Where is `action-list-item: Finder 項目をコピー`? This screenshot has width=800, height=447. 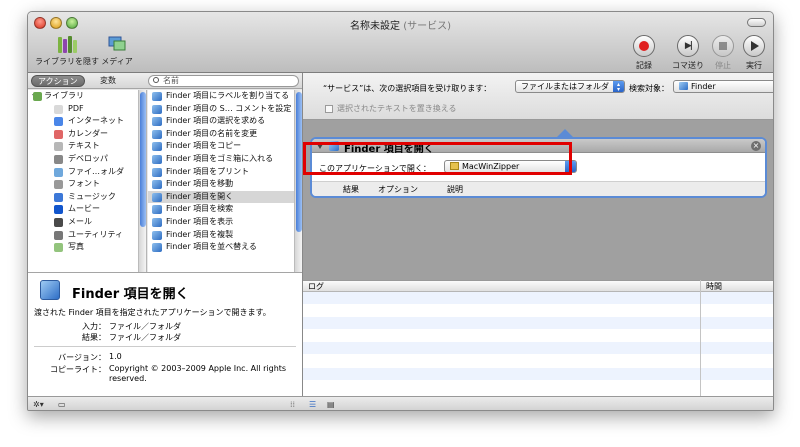
action-list-item: Finder 項目をコピー is located at coordinates (225, 146).